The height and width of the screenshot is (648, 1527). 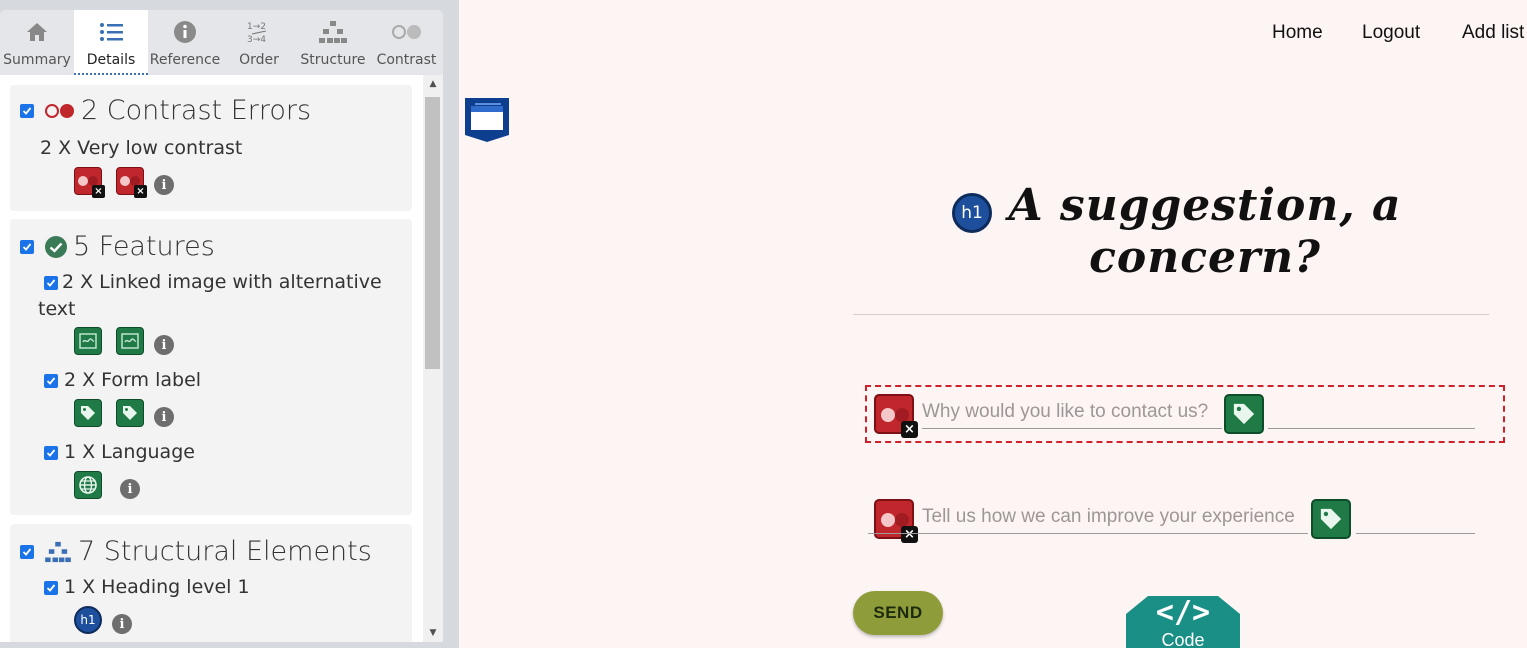 What do you see at coordinates (103, 620) in the screenshot?
I see `heading-icon-row: h1 i` at bounding box center [103, 620].